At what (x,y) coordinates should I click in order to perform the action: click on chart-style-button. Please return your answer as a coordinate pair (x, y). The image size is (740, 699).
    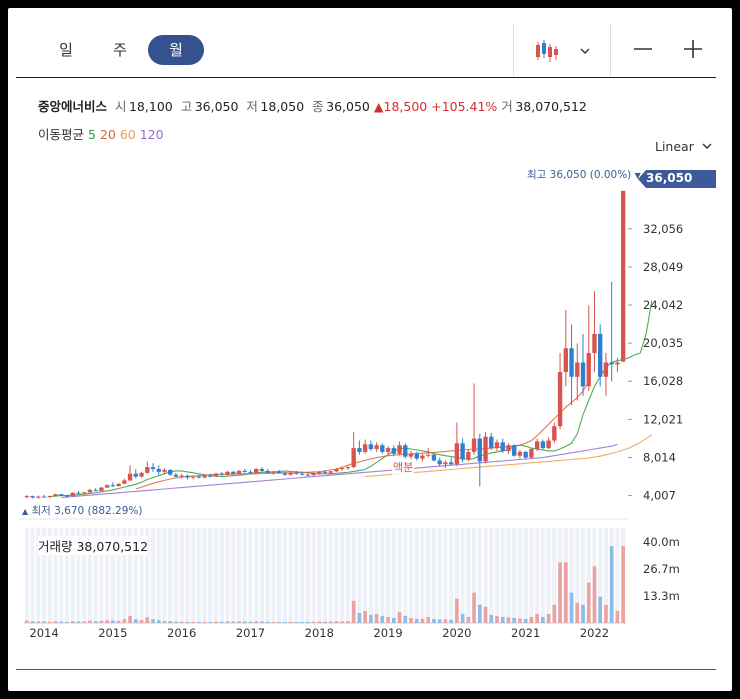
    Looking at the image, I should click on (563, 51).